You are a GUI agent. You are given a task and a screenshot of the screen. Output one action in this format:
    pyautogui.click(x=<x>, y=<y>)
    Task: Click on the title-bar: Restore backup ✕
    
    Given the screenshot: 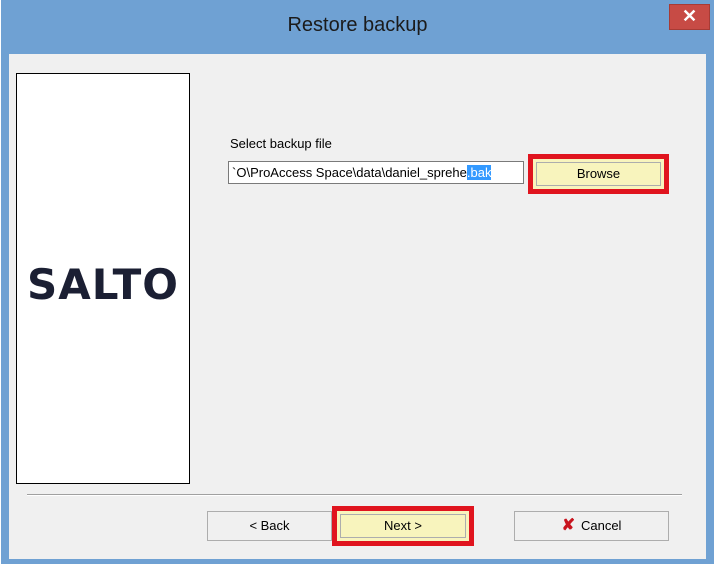 What is the action you would take?
    pyautogui.click(x=357, y=27)
    